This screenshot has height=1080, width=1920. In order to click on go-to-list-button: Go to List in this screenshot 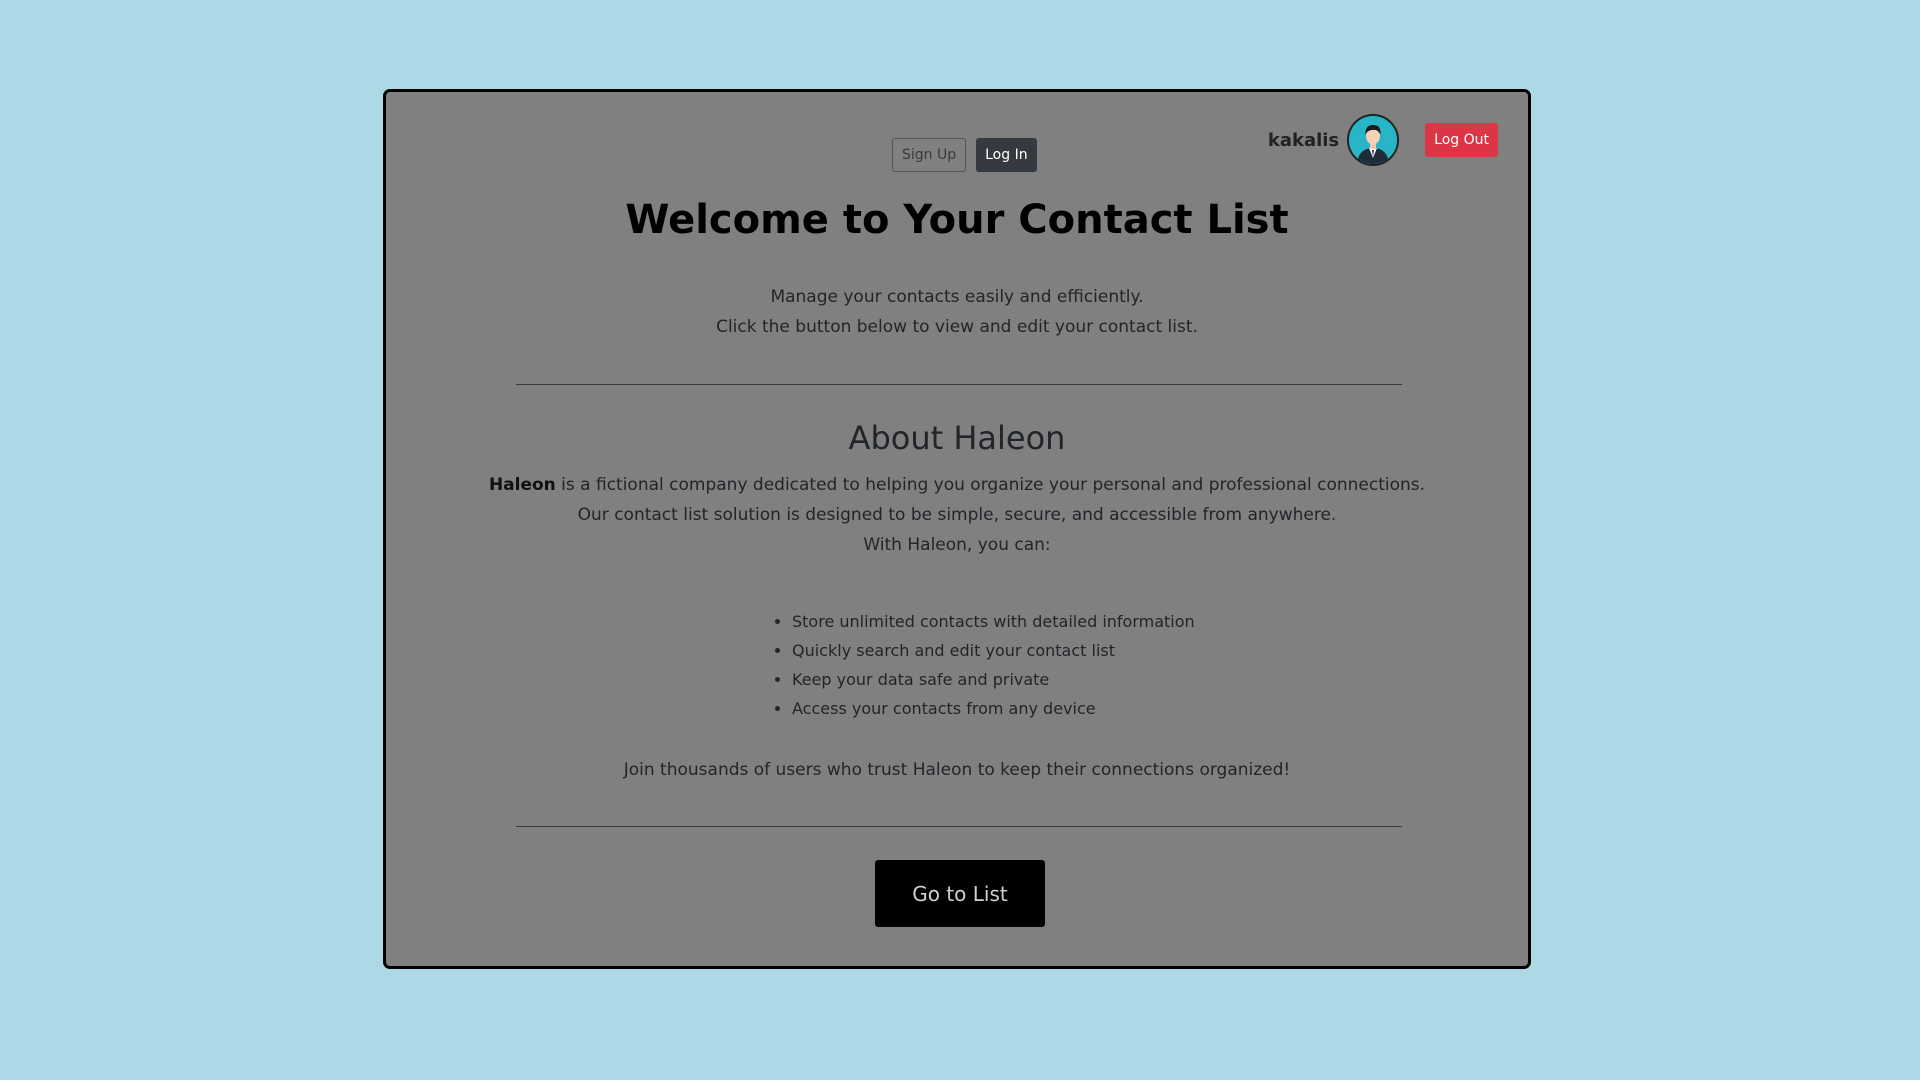, I will do `click(960, 893)`.